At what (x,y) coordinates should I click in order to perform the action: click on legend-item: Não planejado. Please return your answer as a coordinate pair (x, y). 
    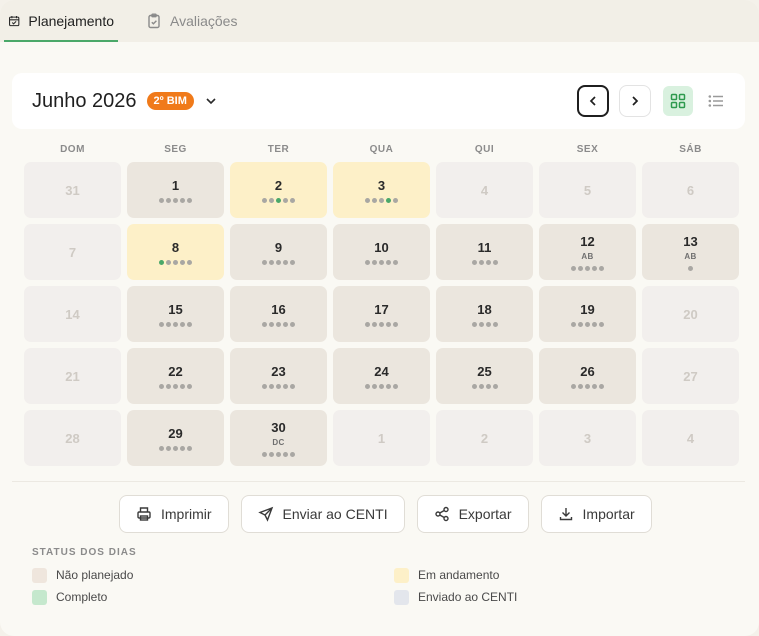
    Looking at the image, I should click on (213, 575).